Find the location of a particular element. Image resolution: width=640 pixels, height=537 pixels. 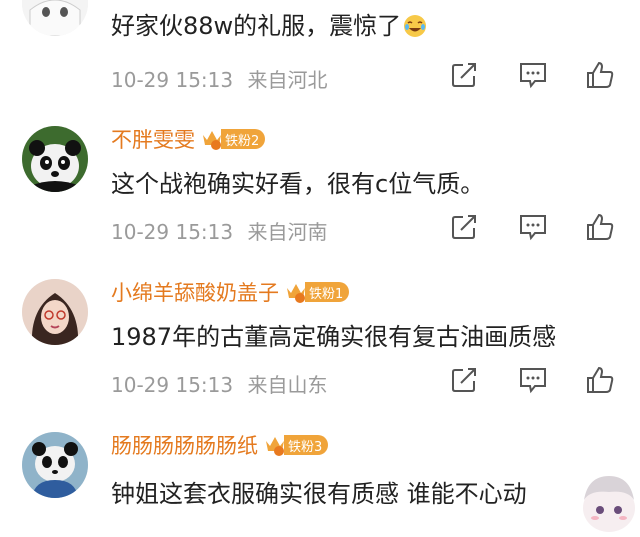

comment-meta: 10-29 15:13 来自河北 is located at coordinates (219, 78).